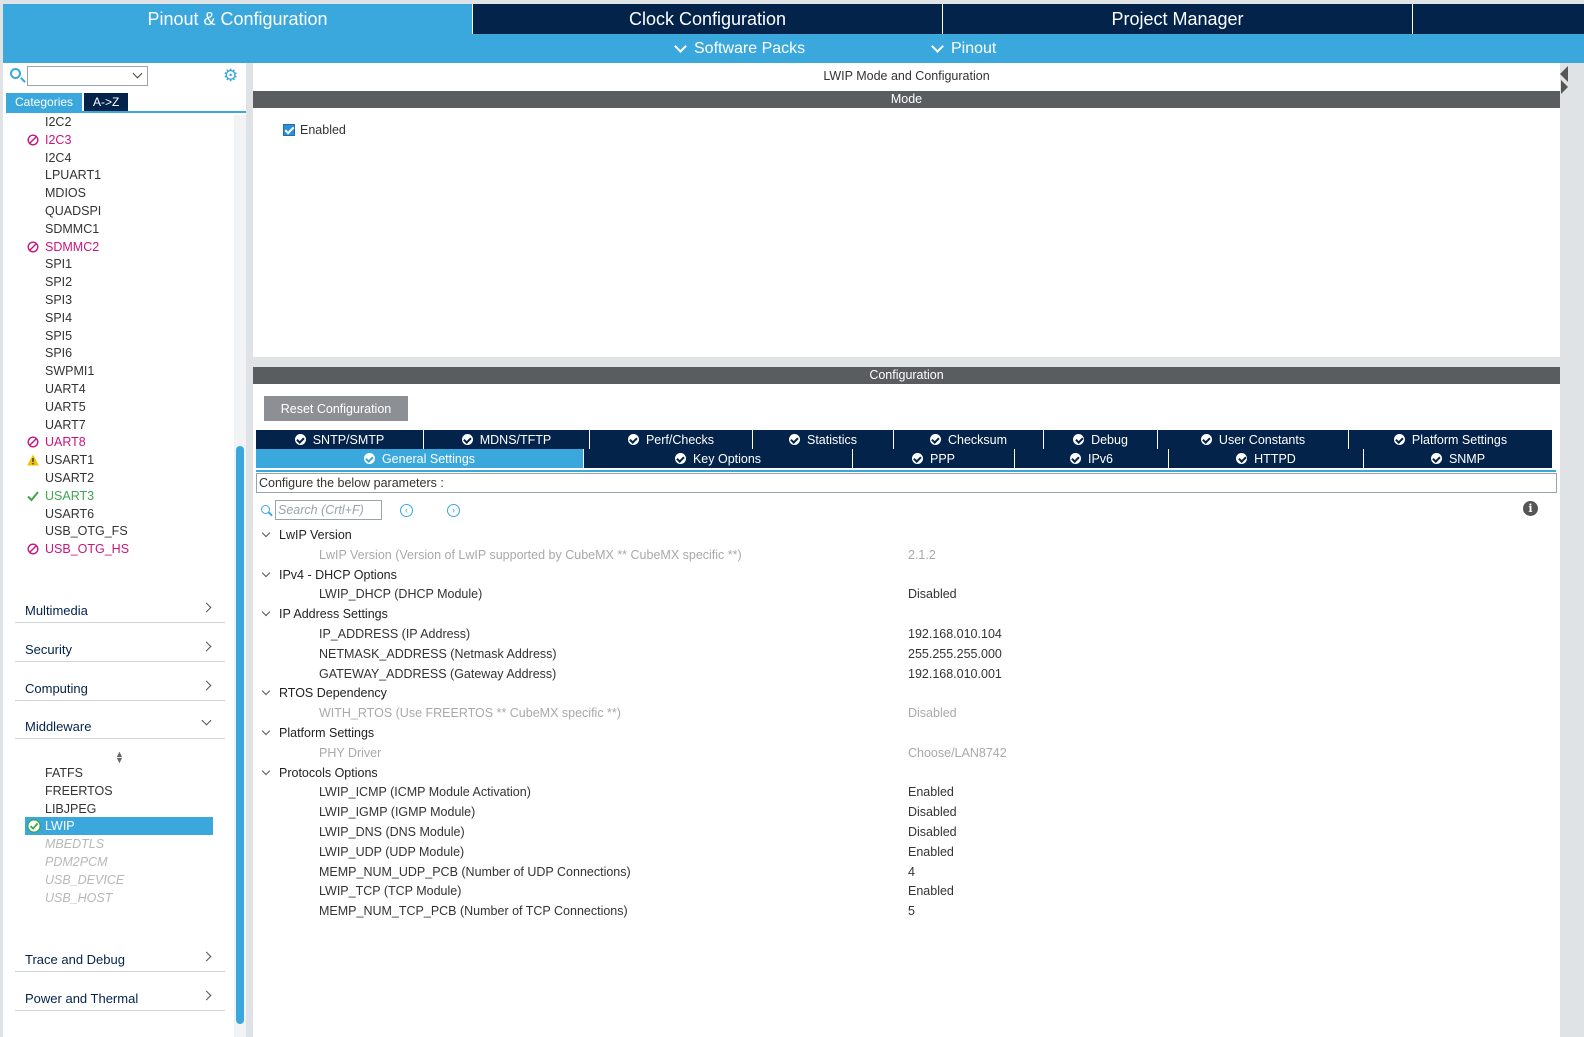 The width and height of the screenshot is (1584, 1037). Describe the element at coordinates (120, 648) in the screenshot. I see `group-security: Security` at that location.